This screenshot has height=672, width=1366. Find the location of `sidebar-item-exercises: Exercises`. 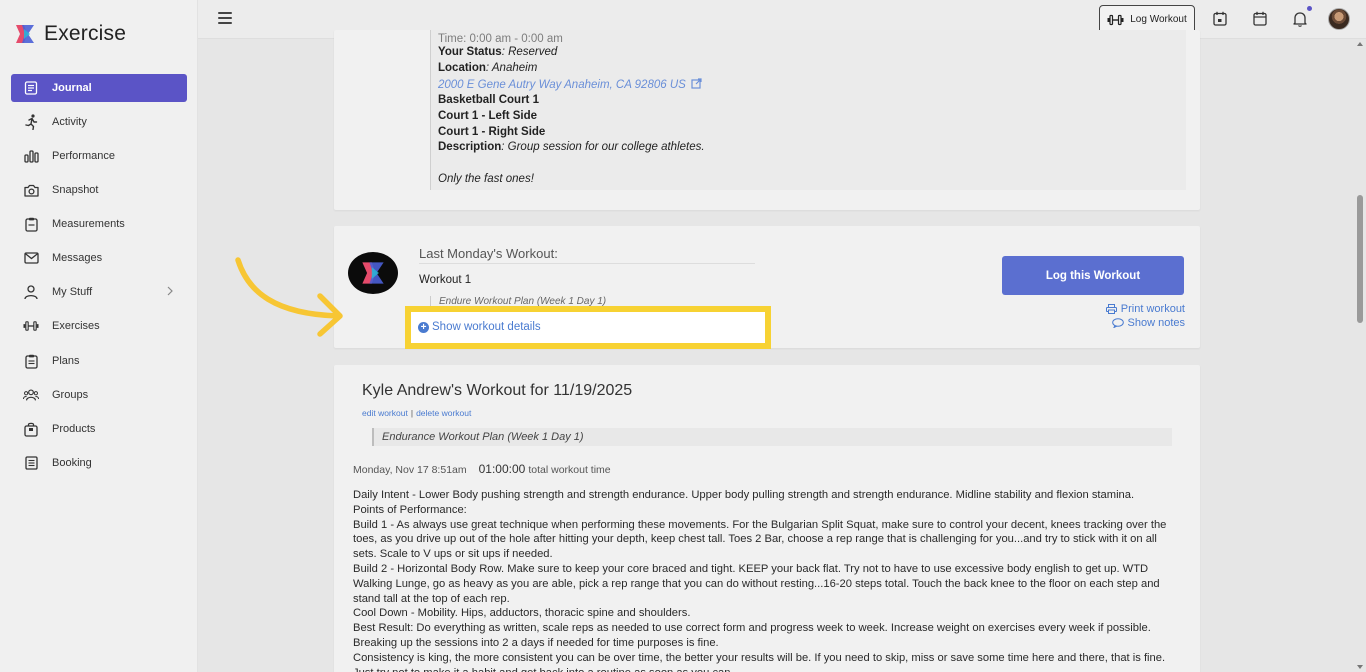

sidebar-item-exercises: Exercises is located at coordinates (99, 326).